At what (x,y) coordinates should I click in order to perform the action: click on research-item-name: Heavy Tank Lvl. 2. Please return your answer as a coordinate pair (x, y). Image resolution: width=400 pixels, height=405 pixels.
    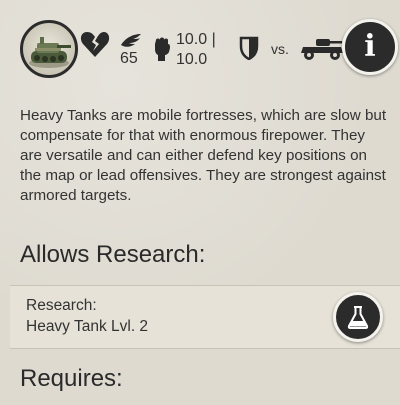
    Looking at the image, I should click on (87, 326).